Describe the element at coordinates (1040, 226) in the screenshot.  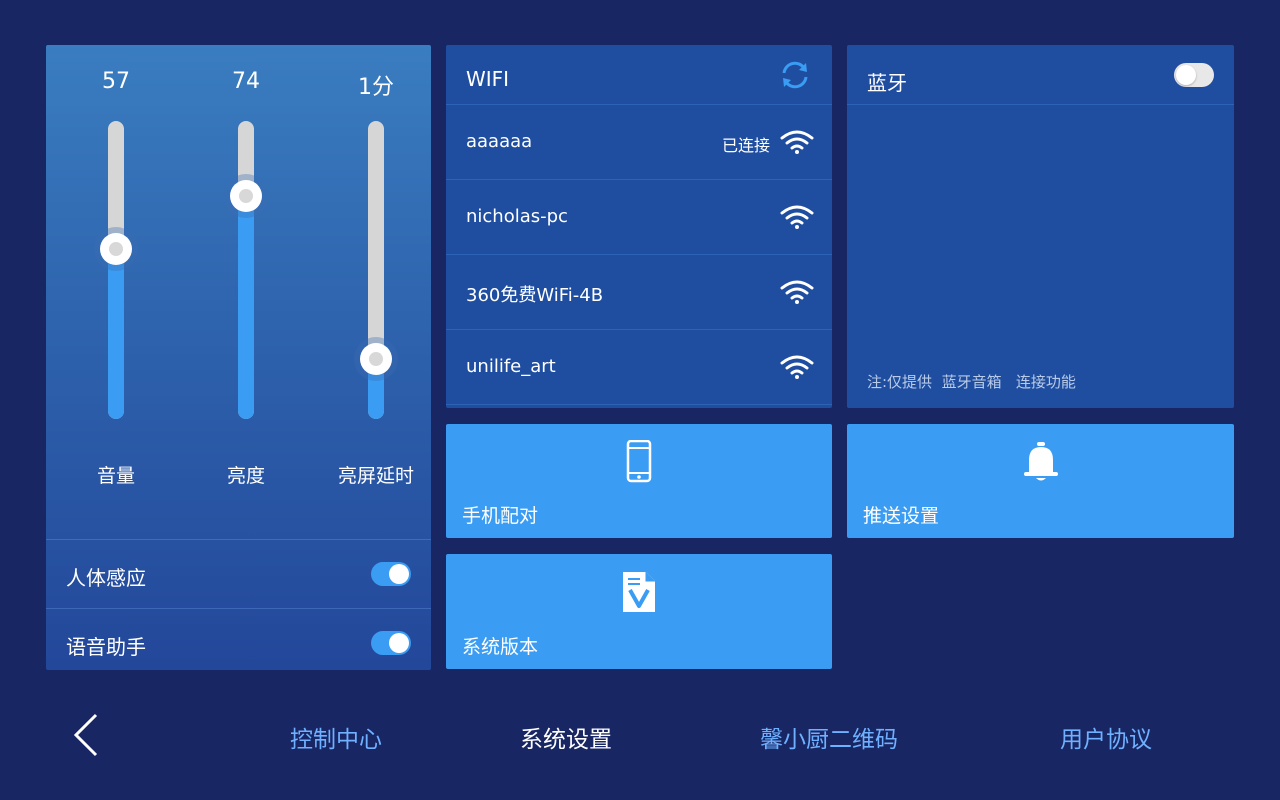
I see `bluetooth-panel: 蓝牙 注:仅提供 蓝牙音箱 连接功能` at that location.